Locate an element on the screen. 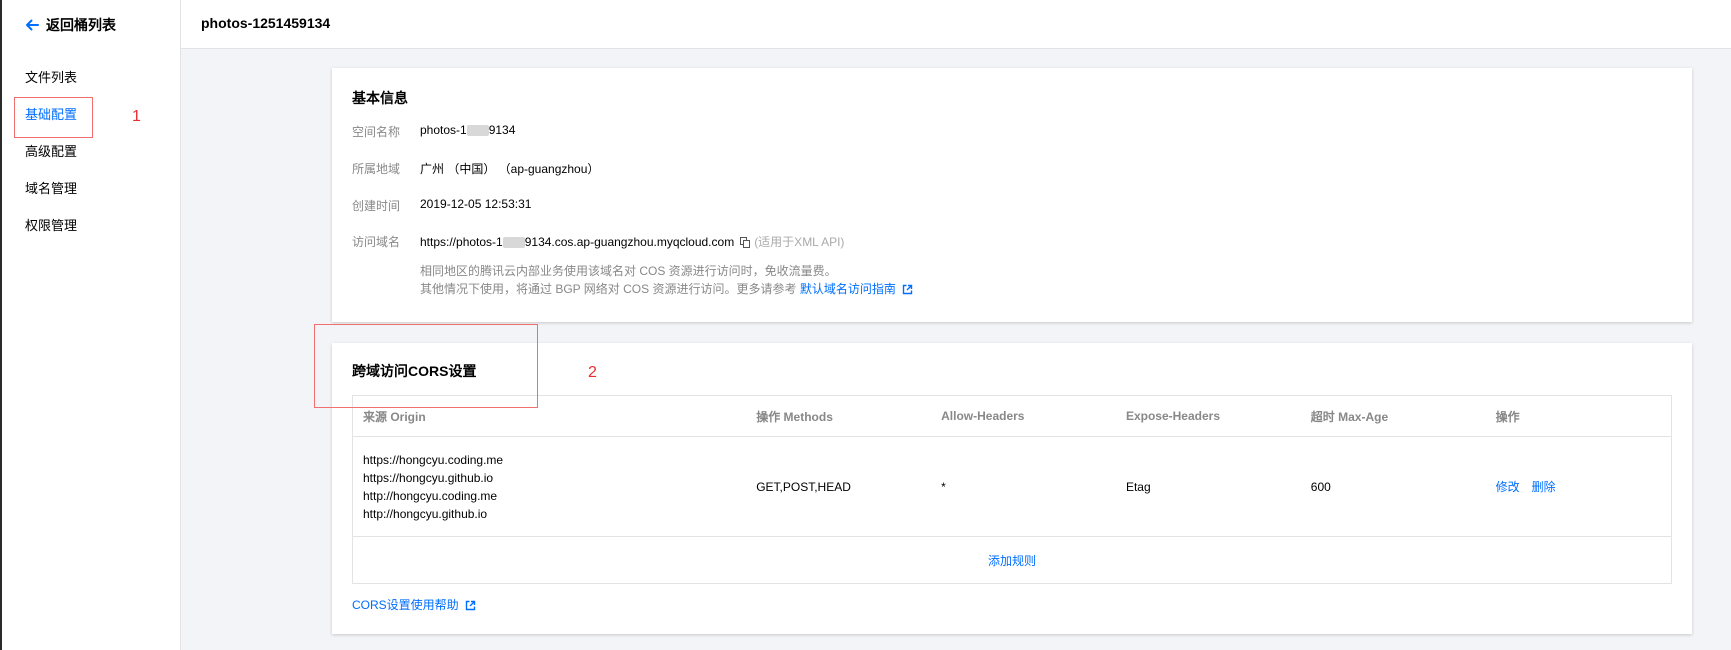  bucket-name-value: photos-1 9134 is located at coordinates (467, 130).